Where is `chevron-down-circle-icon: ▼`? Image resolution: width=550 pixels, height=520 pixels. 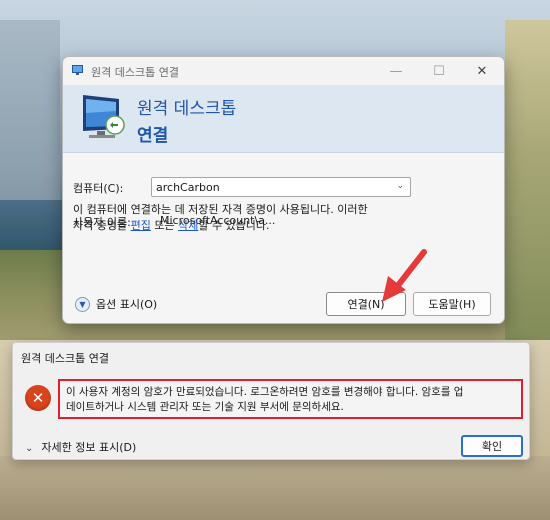 chevron-down-circle-icon: ▼ is located at coordinates (82, 304).